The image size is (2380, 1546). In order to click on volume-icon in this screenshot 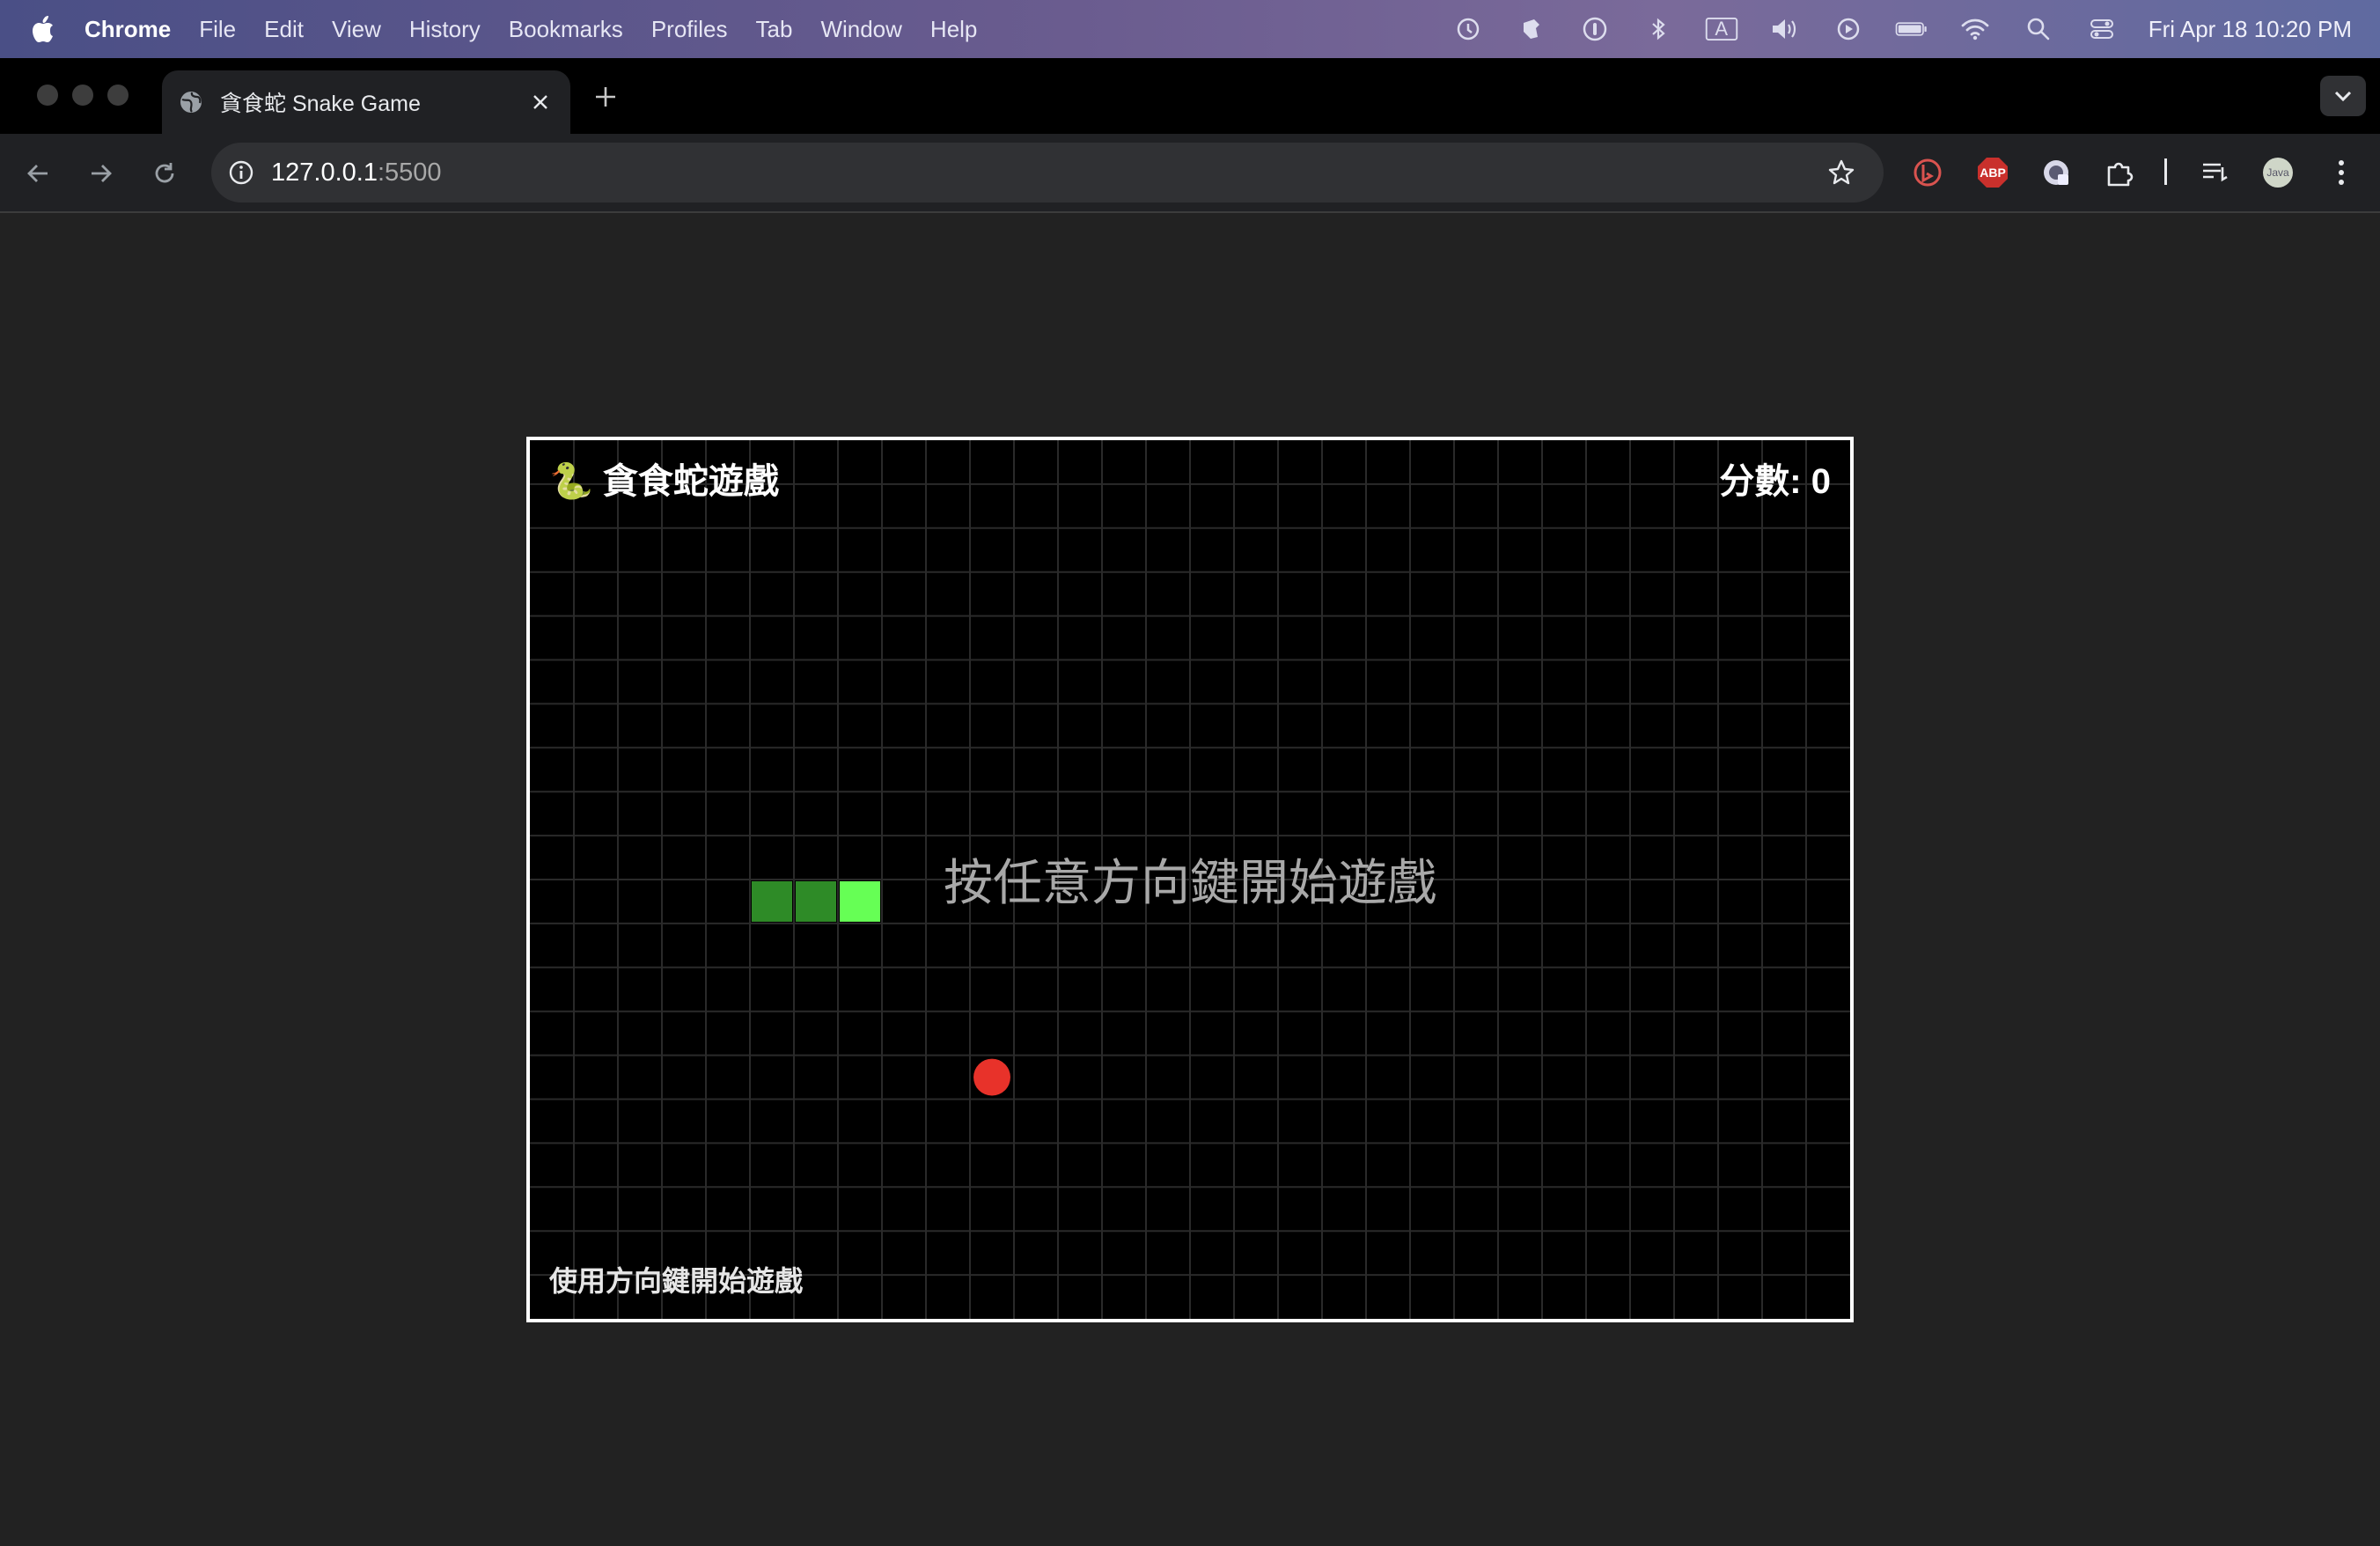, I will do `click(1785, 29)`.